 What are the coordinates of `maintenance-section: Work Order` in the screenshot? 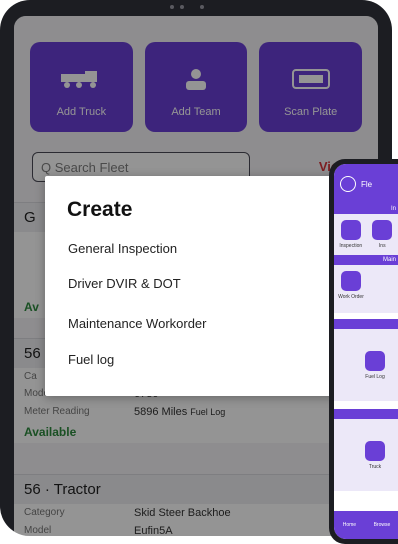 It's located at (366, 289).